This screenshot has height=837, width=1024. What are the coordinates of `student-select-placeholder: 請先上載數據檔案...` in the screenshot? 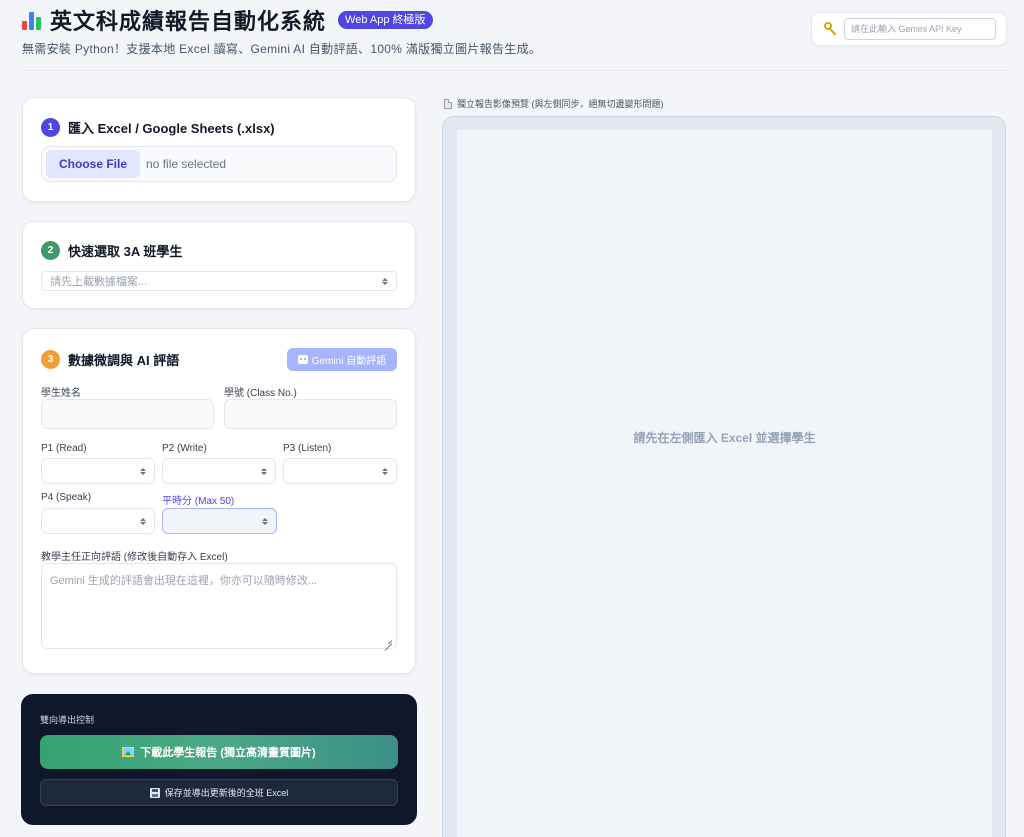 It's located at (99, 282).